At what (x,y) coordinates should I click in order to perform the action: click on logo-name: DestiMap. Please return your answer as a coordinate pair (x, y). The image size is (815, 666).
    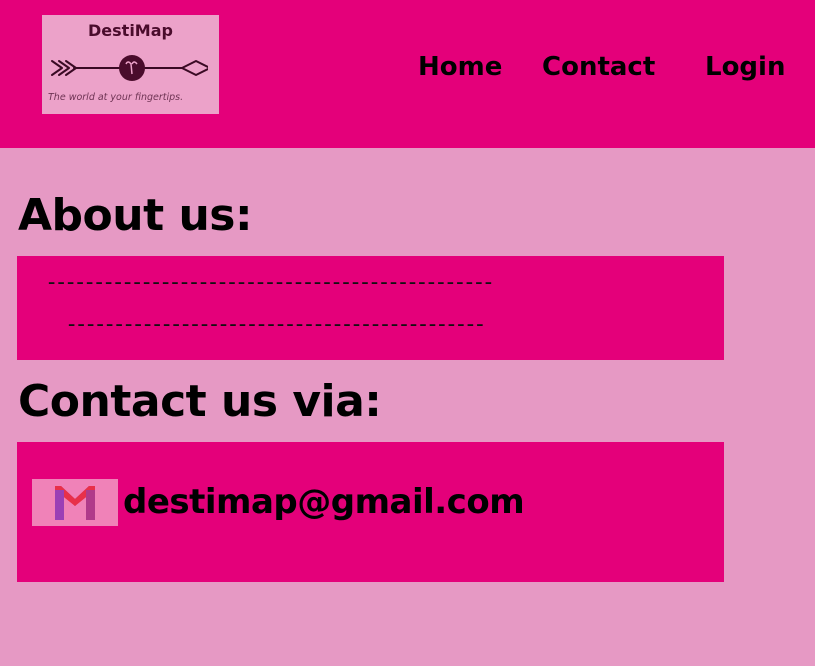
    Looking at the image, I should click on (130, 30).